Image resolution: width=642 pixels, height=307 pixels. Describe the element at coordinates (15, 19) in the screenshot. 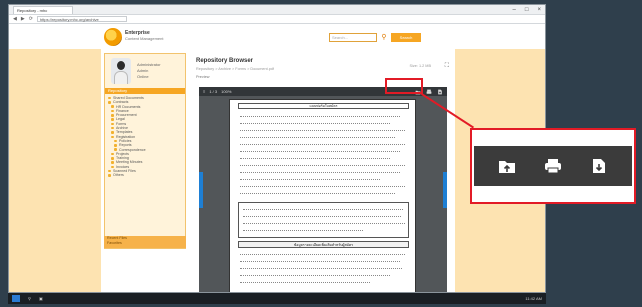

I see `back-icon: ◀` at that location.